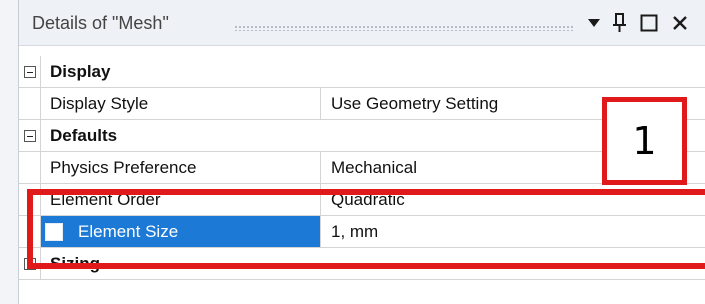 Image resolution: width=705 pixels, height=304 pixels. What do you see at coordinates (649, 23) in the screenshot?
I see `maximize-icon` at bounding box center [649, 23].